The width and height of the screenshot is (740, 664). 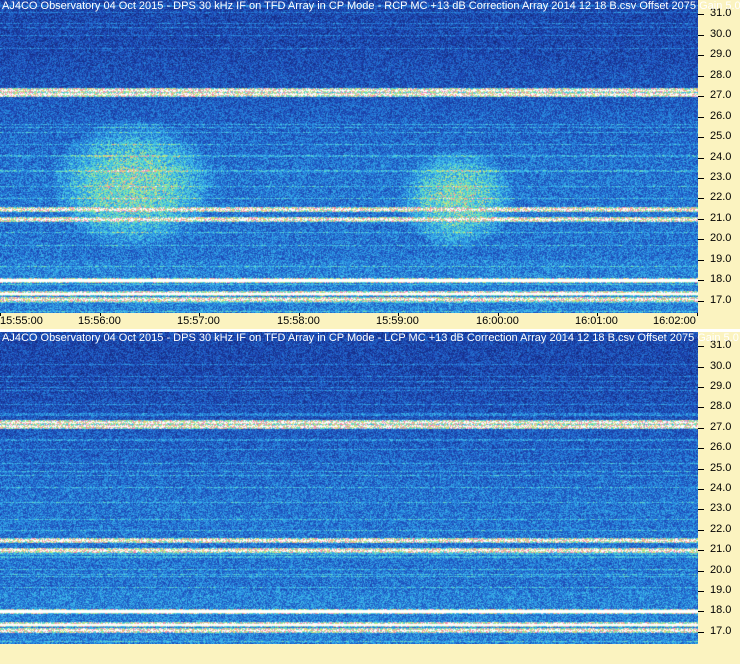 I want to click on rcp-y-tick-label: 26.0, so click(x=721, y=116).